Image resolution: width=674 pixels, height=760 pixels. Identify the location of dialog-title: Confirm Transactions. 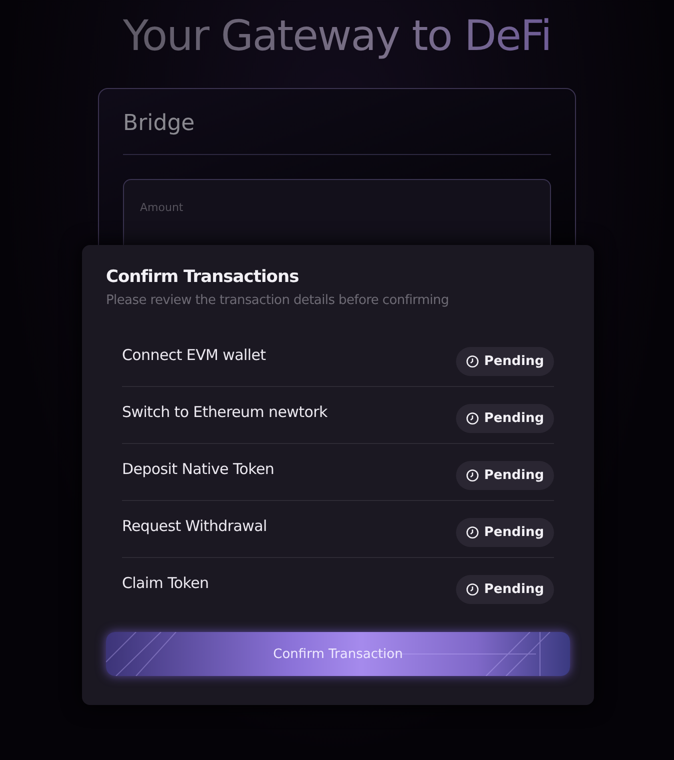
(203, 277).